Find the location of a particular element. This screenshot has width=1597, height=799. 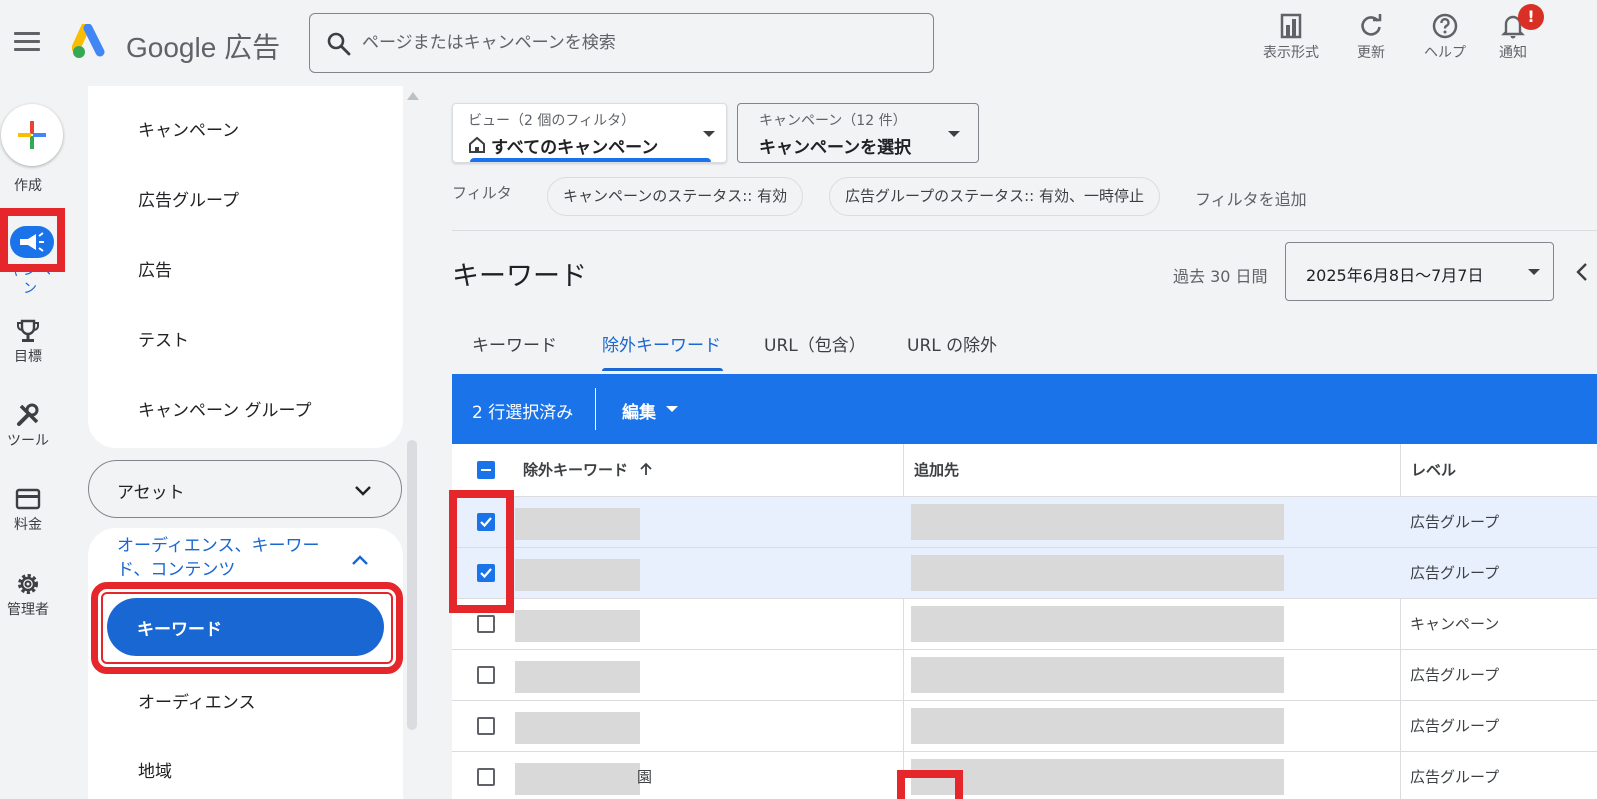

view-selector: ビュー（2 個のフィルタ） すべてのキャンペーン is located at coordinates (589, 133).